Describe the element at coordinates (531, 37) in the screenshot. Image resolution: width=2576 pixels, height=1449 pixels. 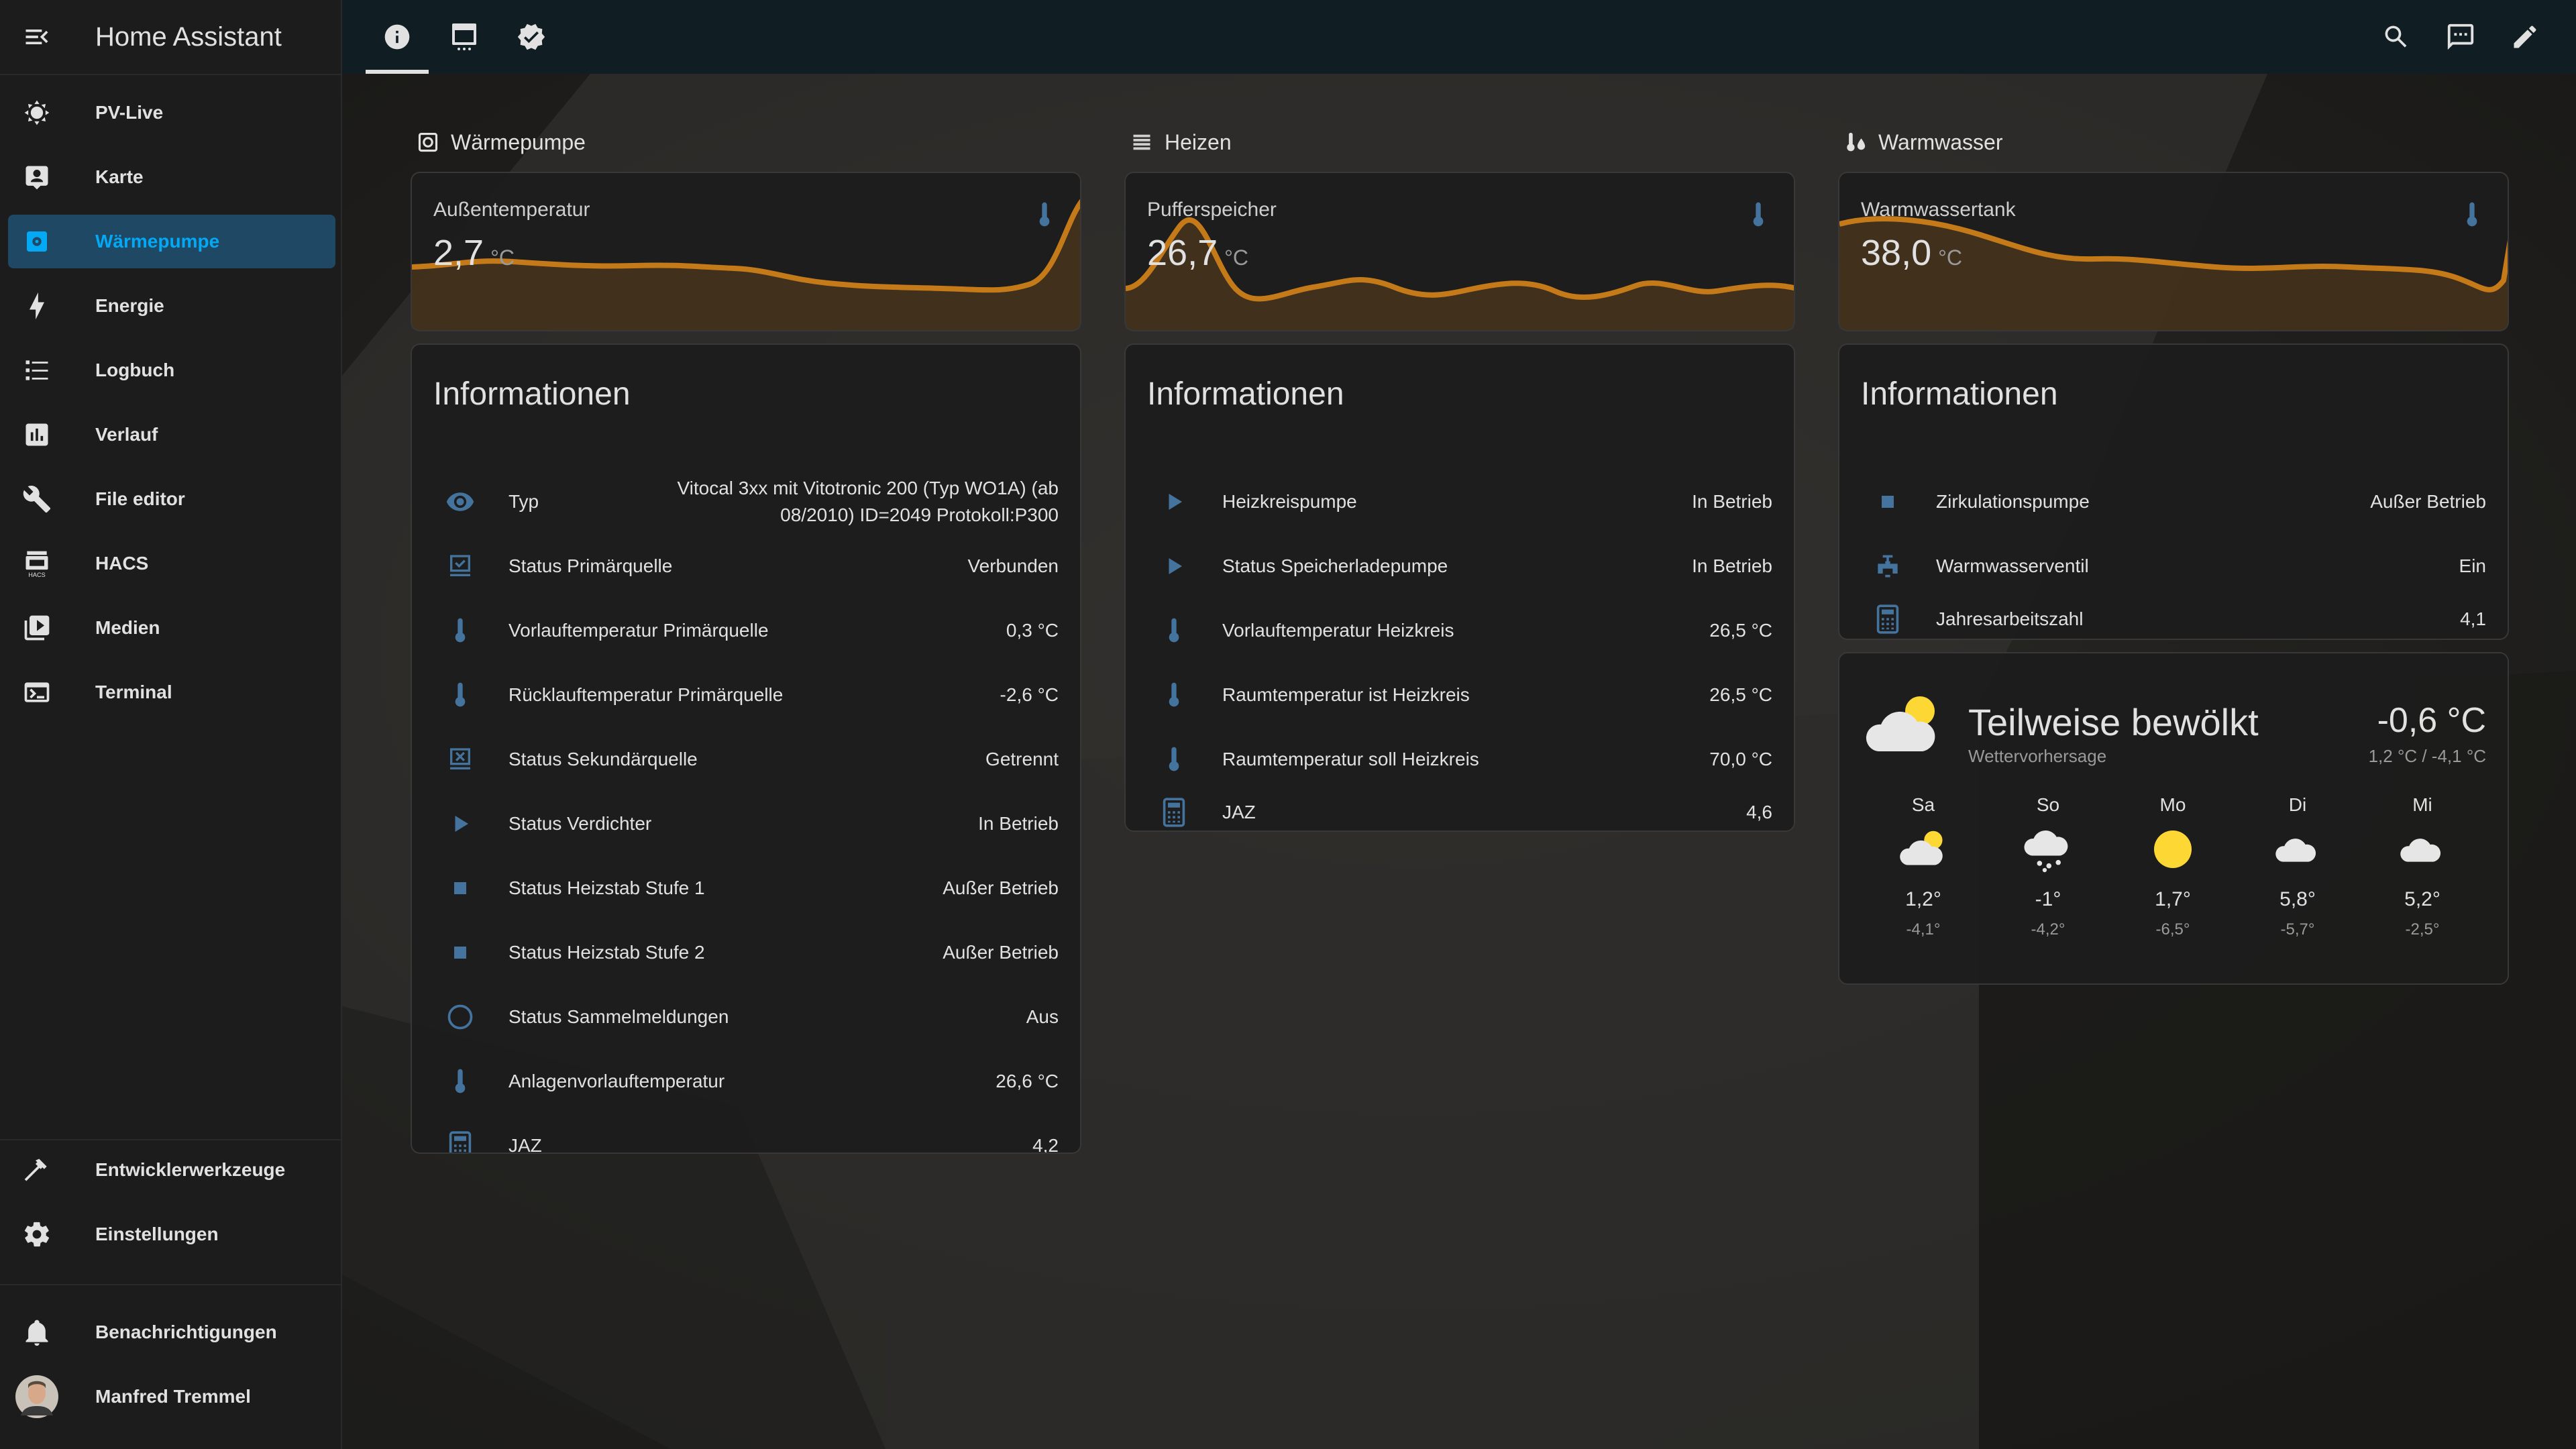
I see `tab-check` at that location.